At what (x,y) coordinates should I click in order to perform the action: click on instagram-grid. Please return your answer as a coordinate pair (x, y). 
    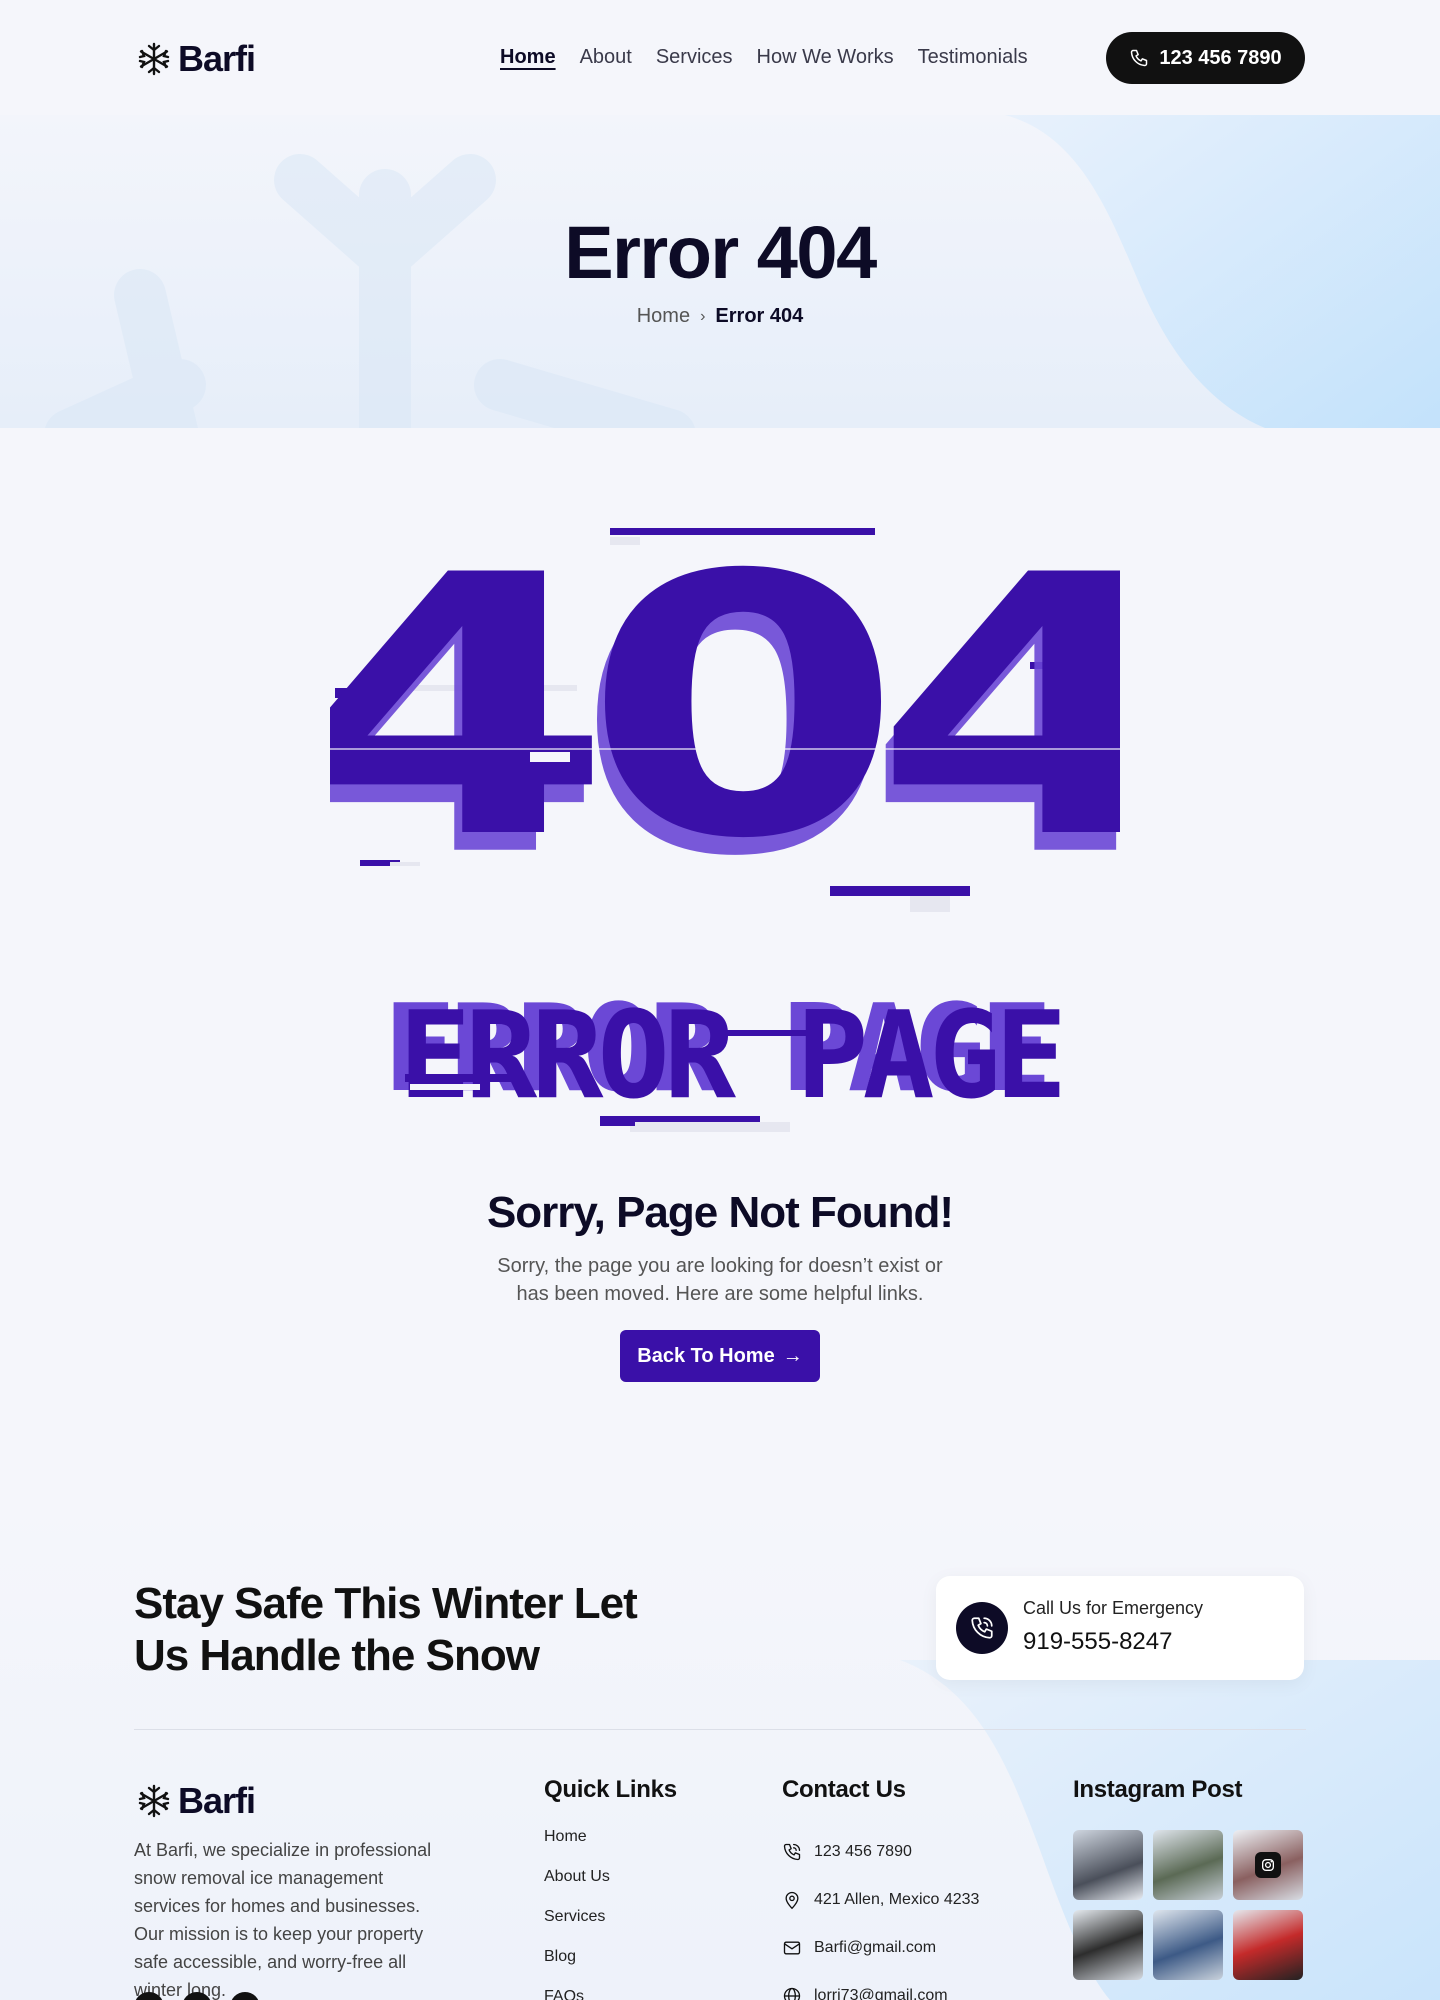
    Looking at the image, I should click on (1188, 1905).